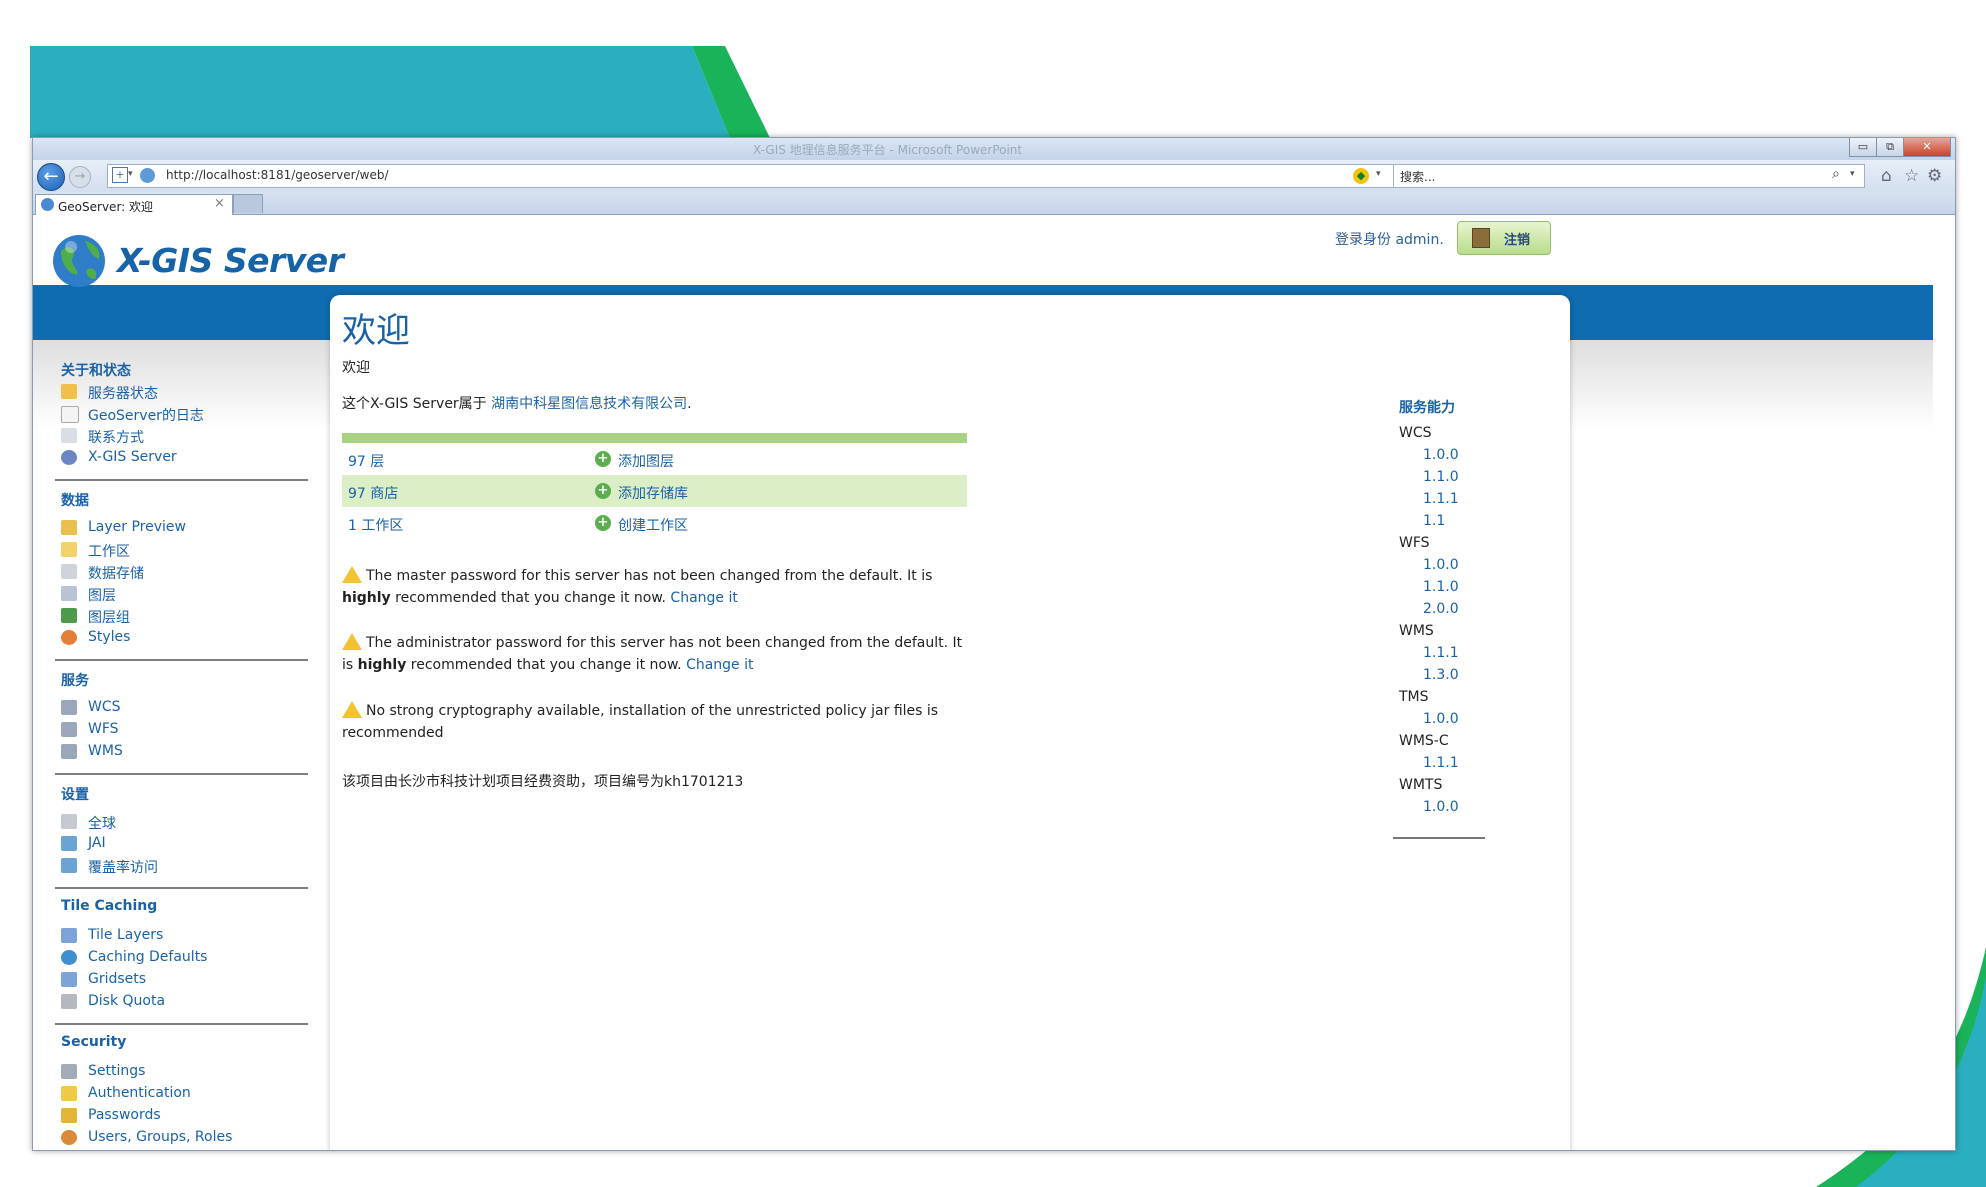 The width and height of the screenshot is (1986, 1187). Describe the element at coordinates (1441, 653) in the screenshot. I see `wms-version-link: 1.1.1` at that location.